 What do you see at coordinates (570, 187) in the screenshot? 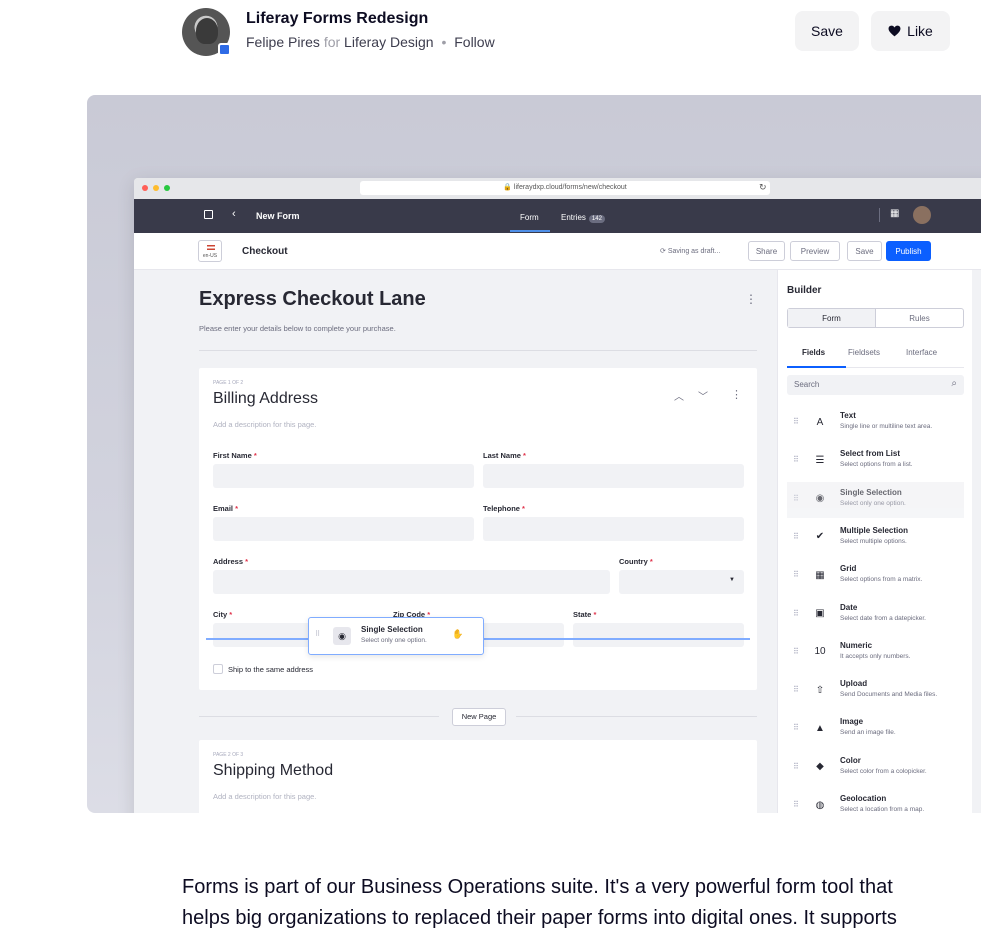
I see `url-text: liferaydxp.cloud/forms/new/checkout` at bounding box center [570, 187].